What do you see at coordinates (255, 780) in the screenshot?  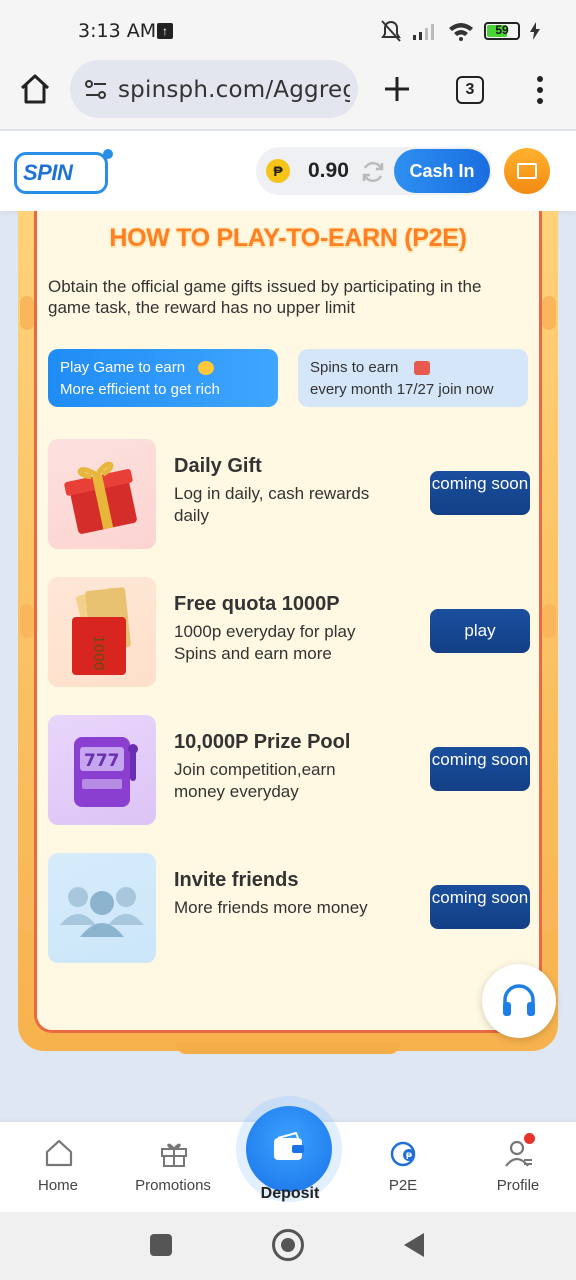 I see `task-description: Join competition,earn money everyday` at bounding box center [255, 780].